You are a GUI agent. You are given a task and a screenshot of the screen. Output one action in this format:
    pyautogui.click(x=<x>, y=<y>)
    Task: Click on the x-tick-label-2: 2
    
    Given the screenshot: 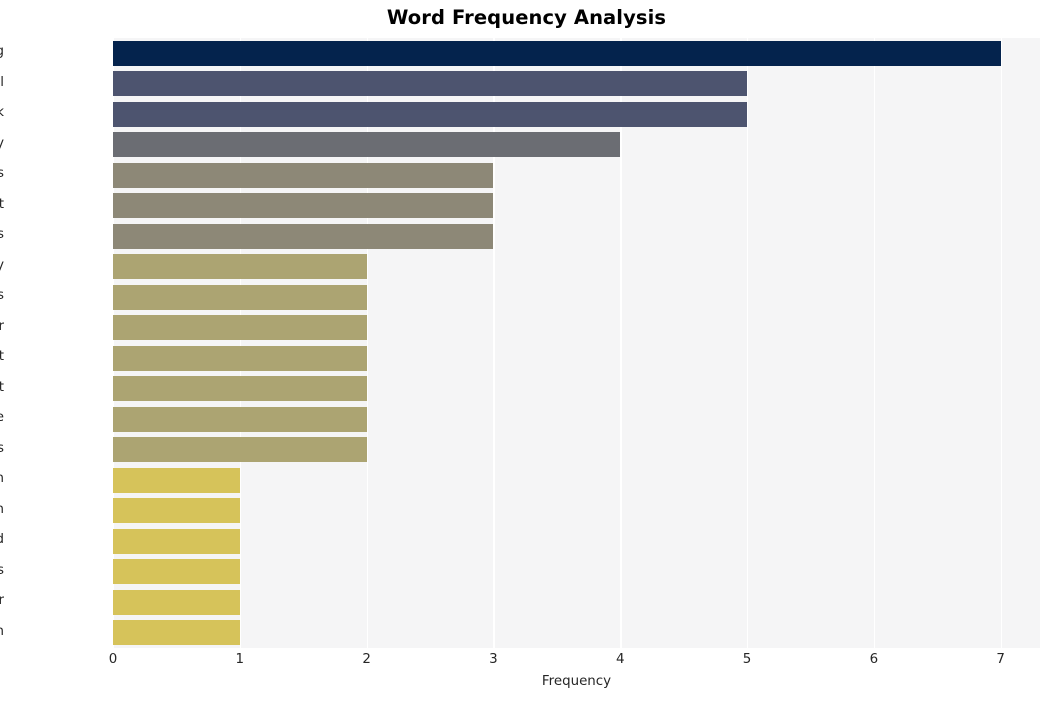 What is the action you would take?
    pyautogui.click(x=366, y=659)
    